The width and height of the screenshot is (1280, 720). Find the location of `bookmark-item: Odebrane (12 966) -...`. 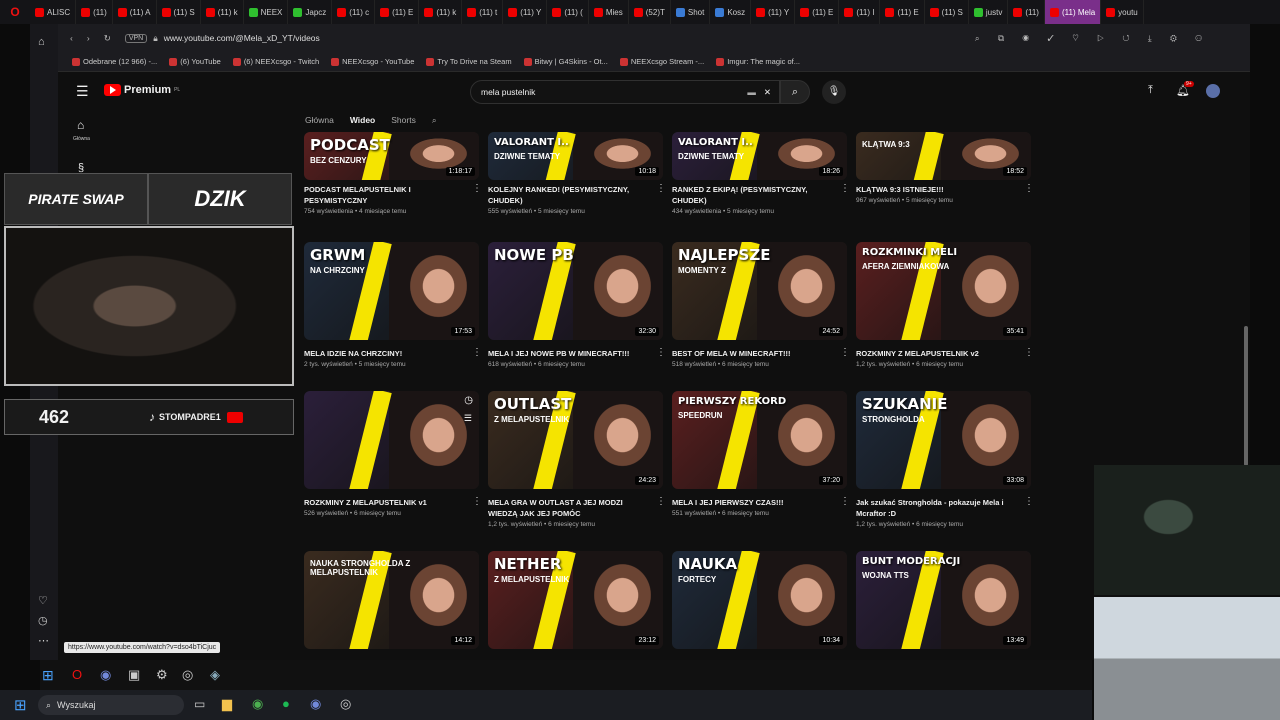

bookmark-item: Odebrane (12 966) -... is located at coordinates (114, 61).